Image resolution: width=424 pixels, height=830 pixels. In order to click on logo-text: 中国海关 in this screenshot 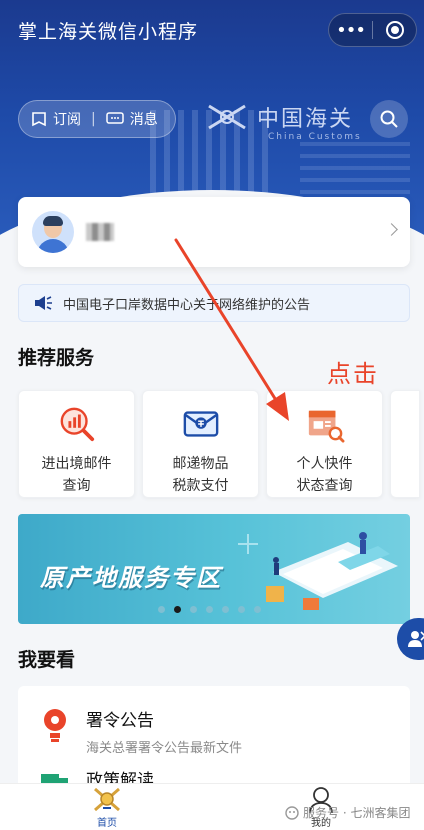, I will do `click(305, 119)`.